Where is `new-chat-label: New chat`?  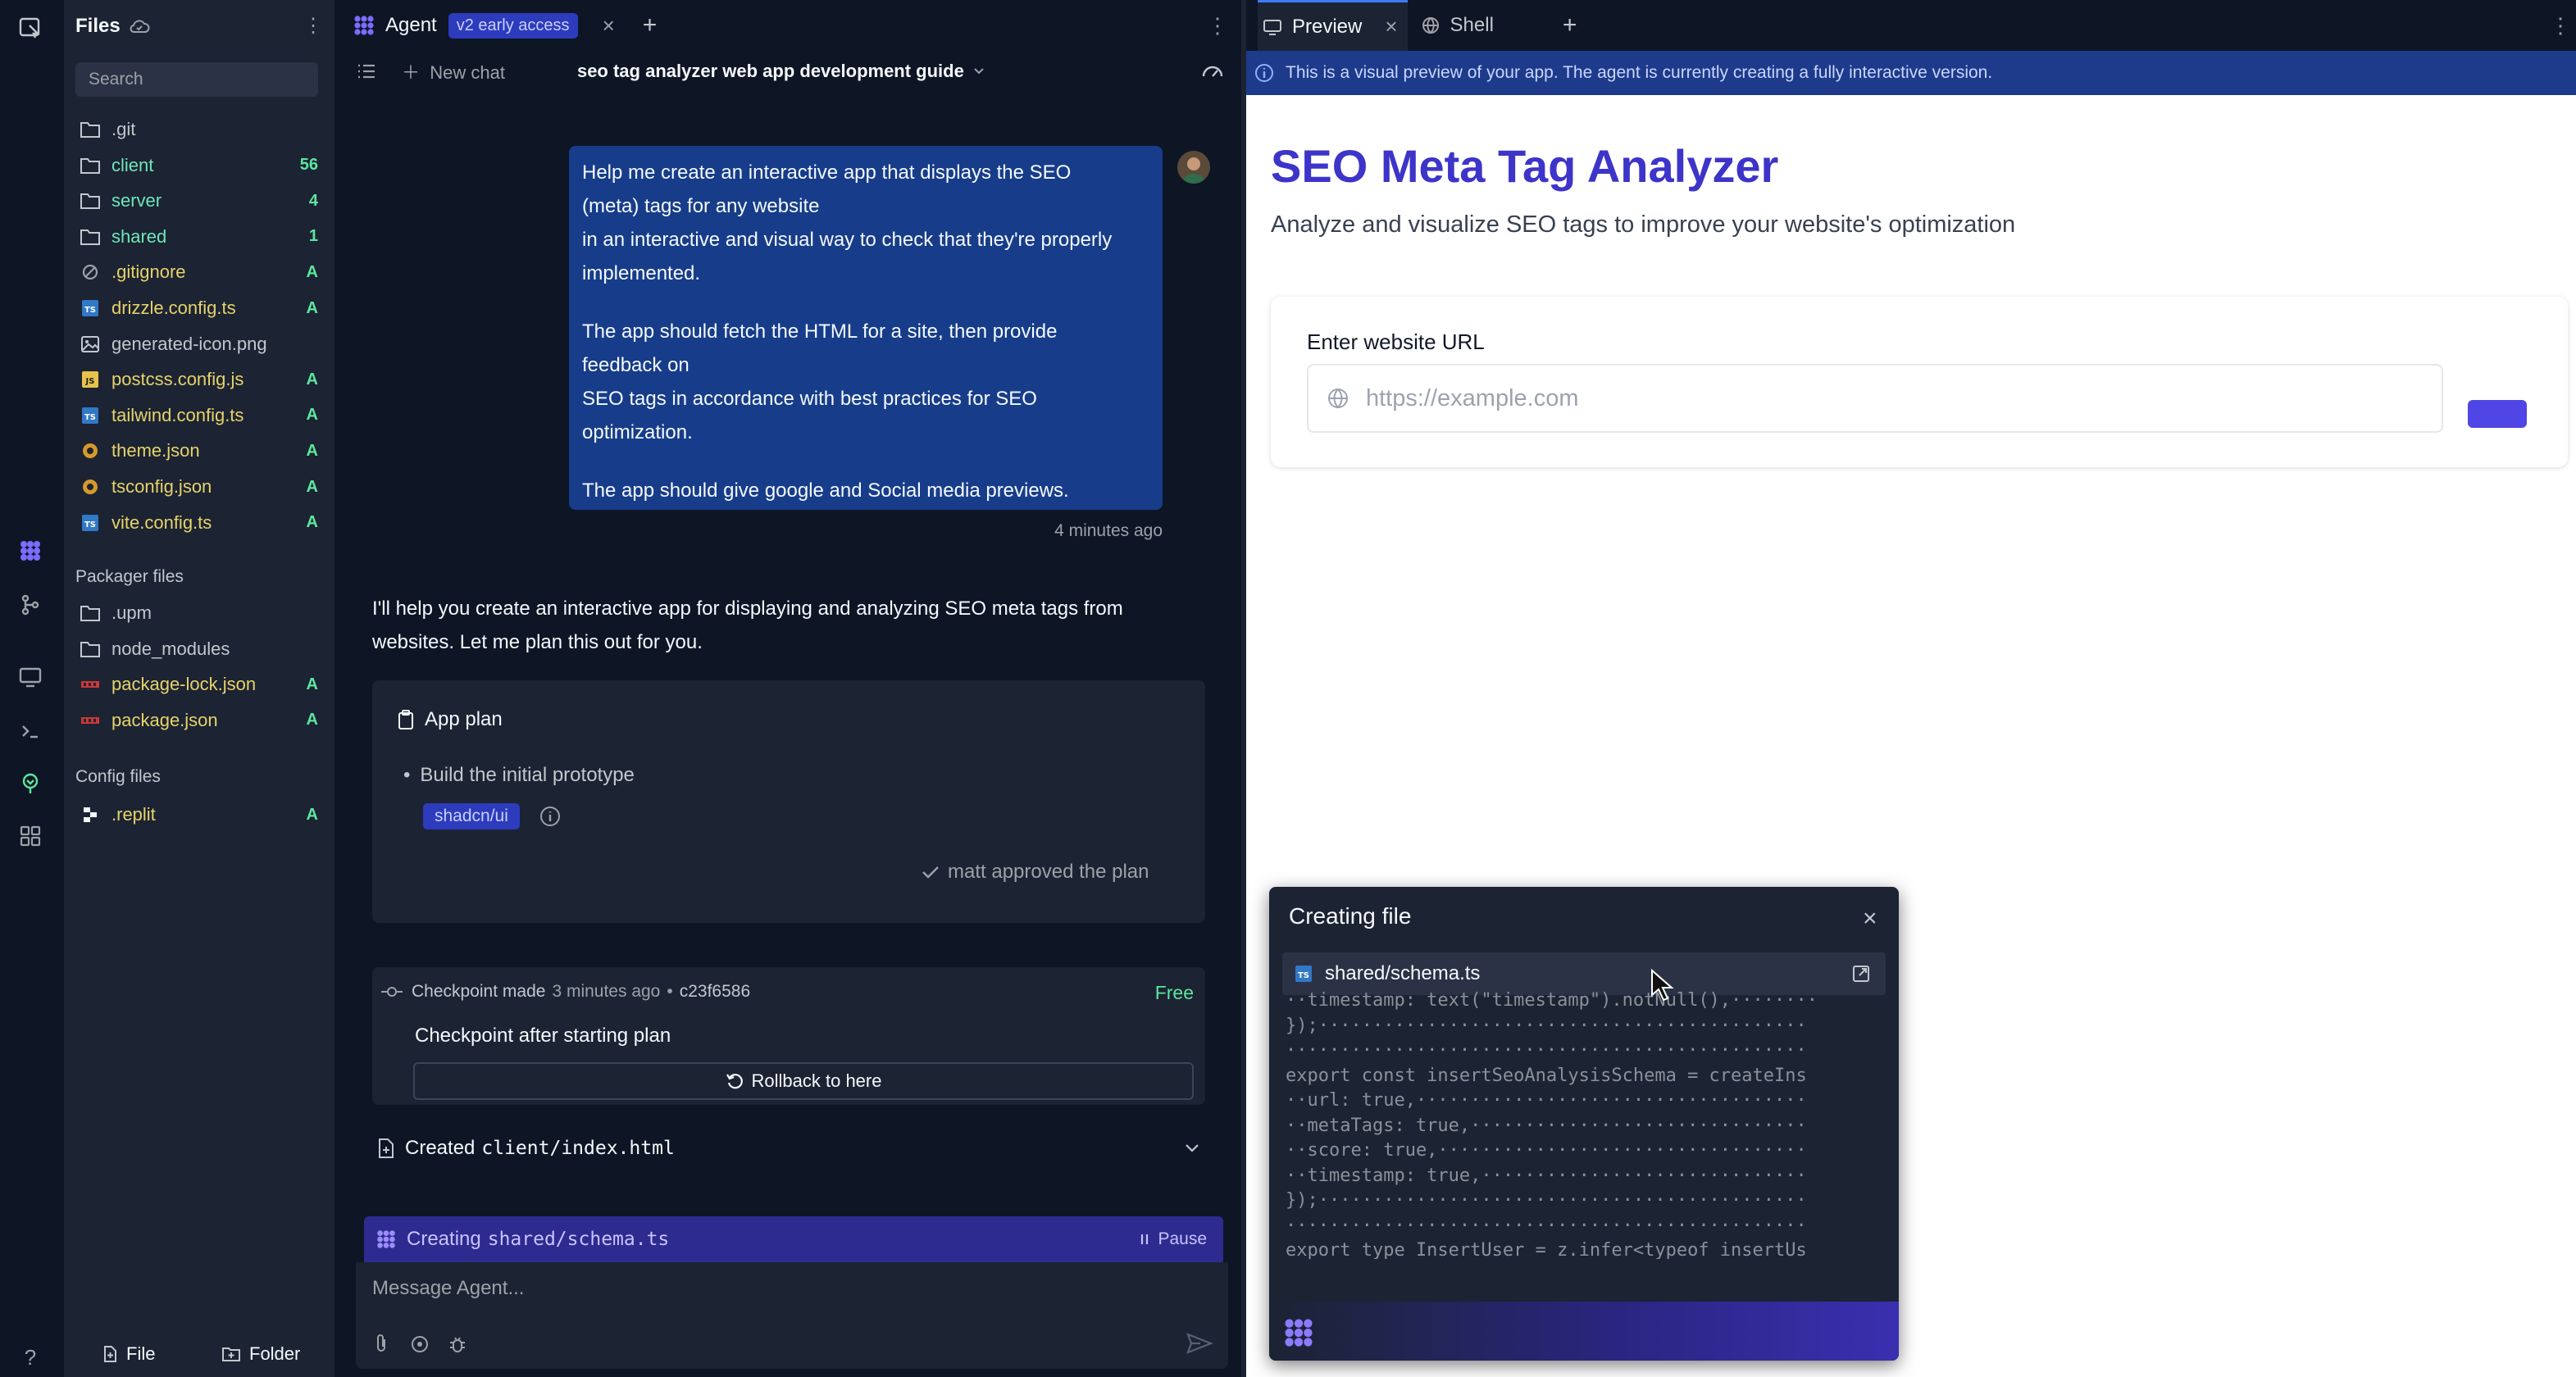
new-chat-label: New chat is located at coordinates (468, 72).